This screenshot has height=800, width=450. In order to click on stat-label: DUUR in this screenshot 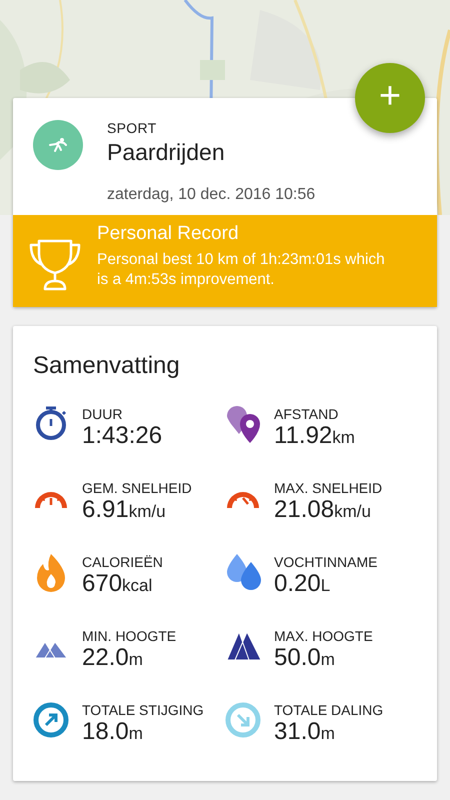, I will do `click(103, 414)`.